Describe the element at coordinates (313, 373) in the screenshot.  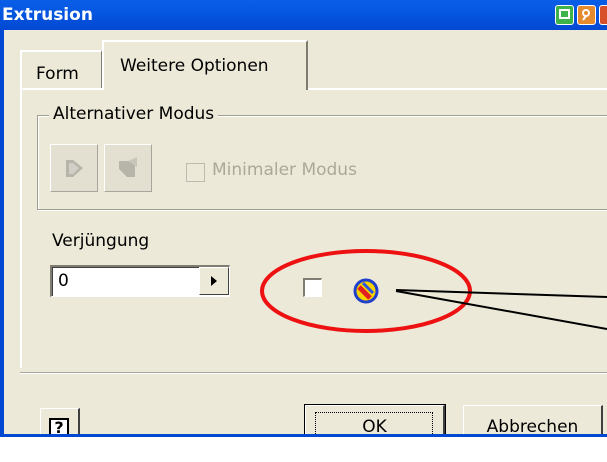
I see `divider` at that location.